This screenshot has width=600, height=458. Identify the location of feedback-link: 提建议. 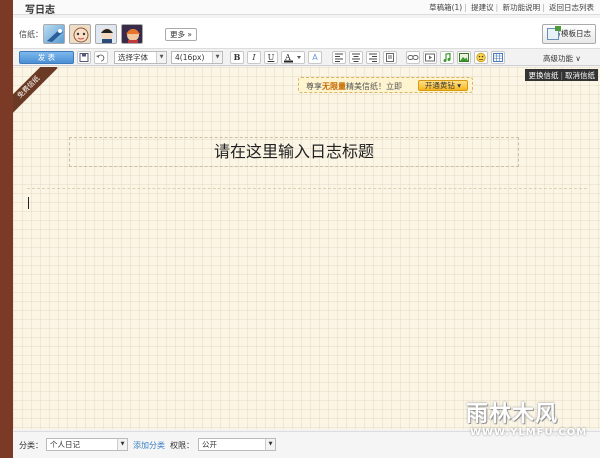
(482, 7).